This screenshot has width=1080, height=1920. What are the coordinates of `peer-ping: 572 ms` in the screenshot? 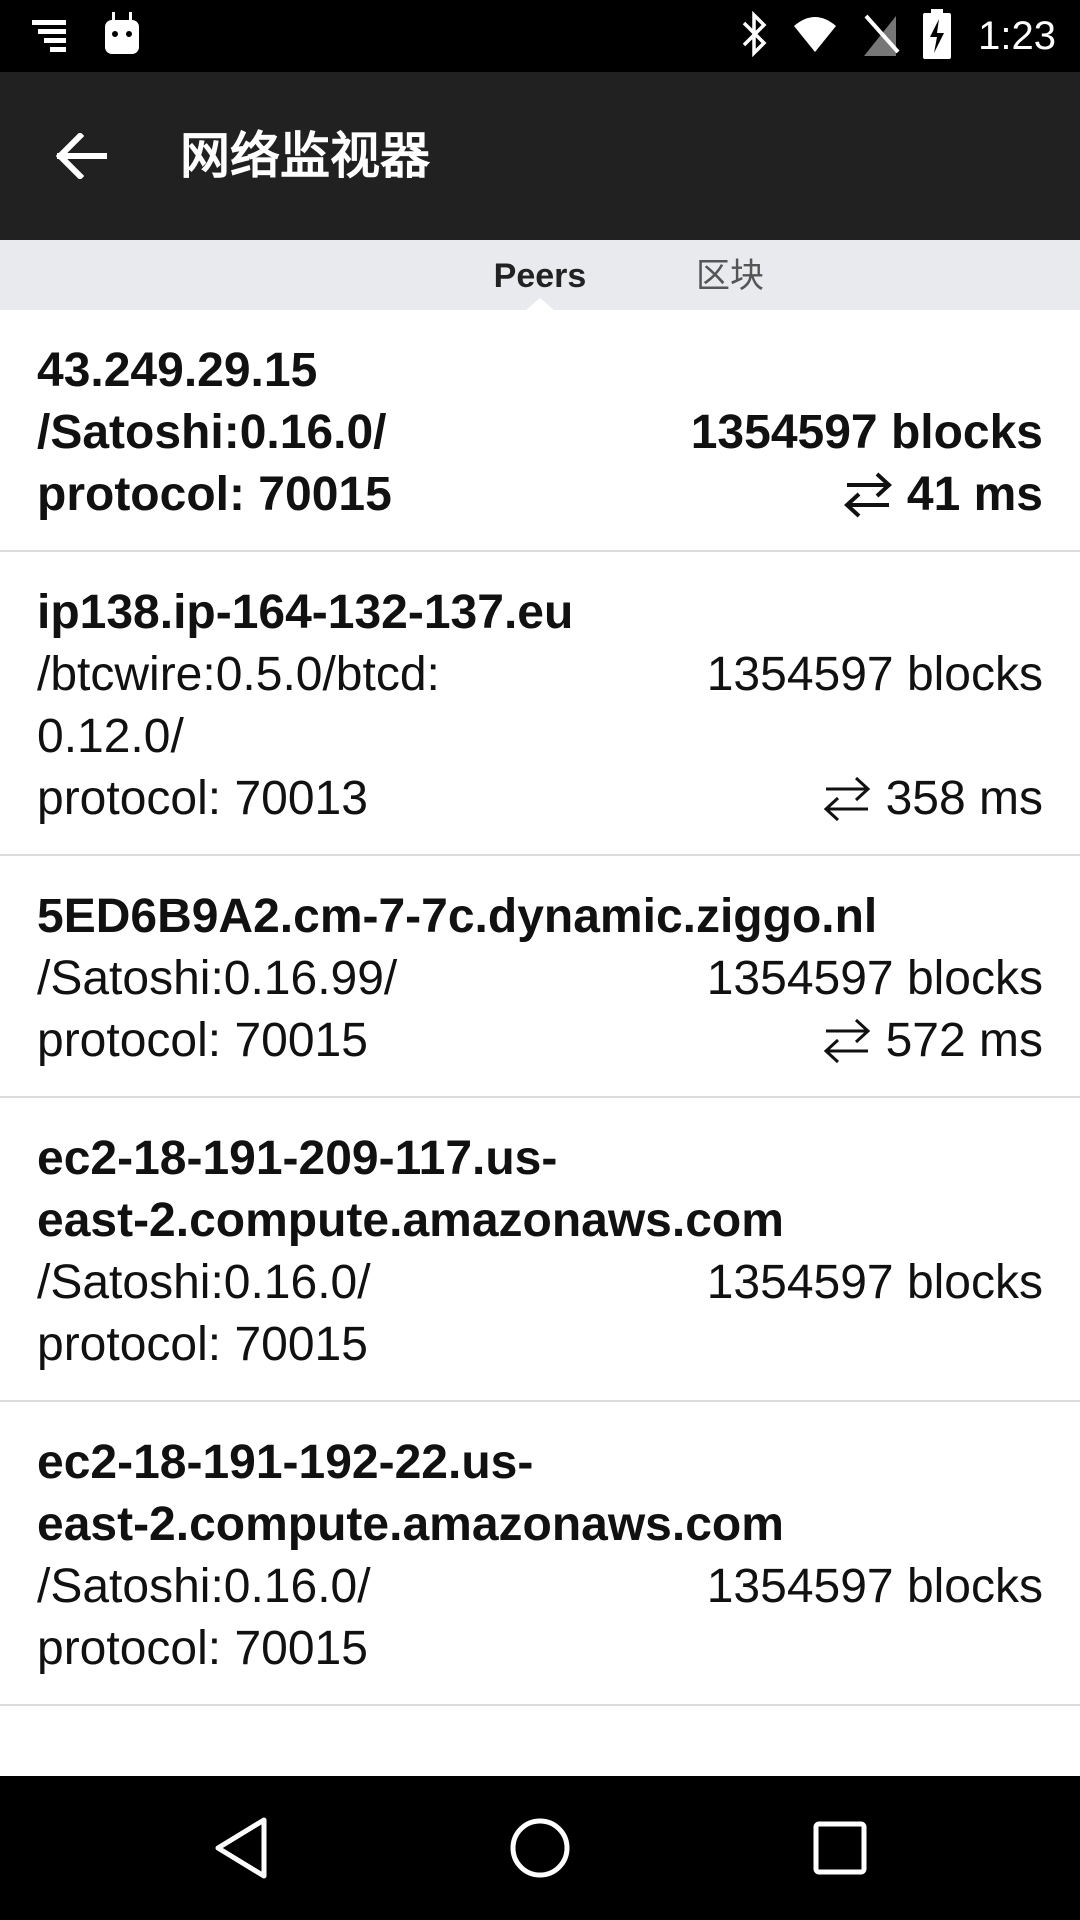 It's located at (964, 1040).